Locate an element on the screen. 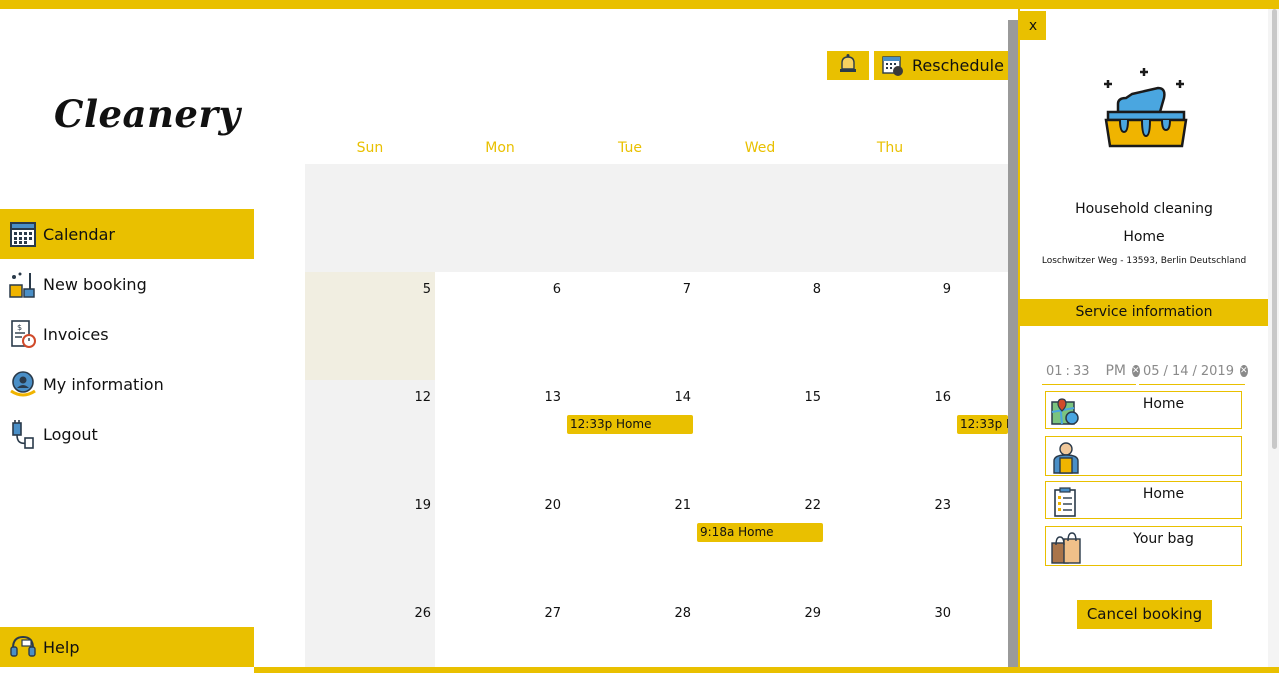 This screenshot has width=1279, height=673. calendar-day-cell-sunday: 26 is located at coordinates (370, 631).